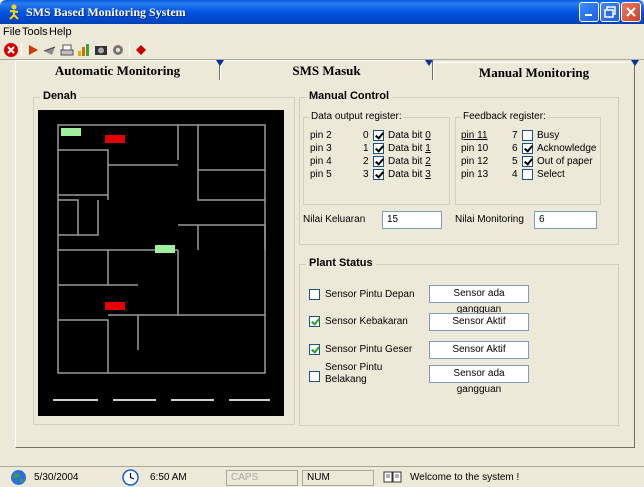 Image resolution: width=644 pixels, height=487 pixels. What do you see at coordinates (11, 50) in the screenshot?
I see `stop-icon` at bounding box center [11, 50].